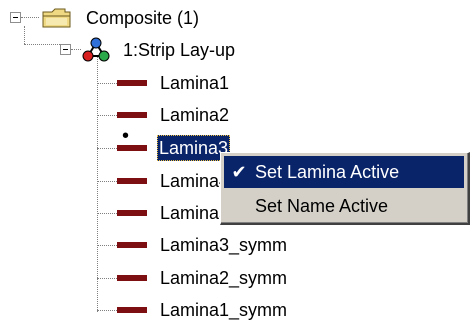  I want to click on context-menu: ✔ Set Lamina Active Set Name Active, so click(345, 188).